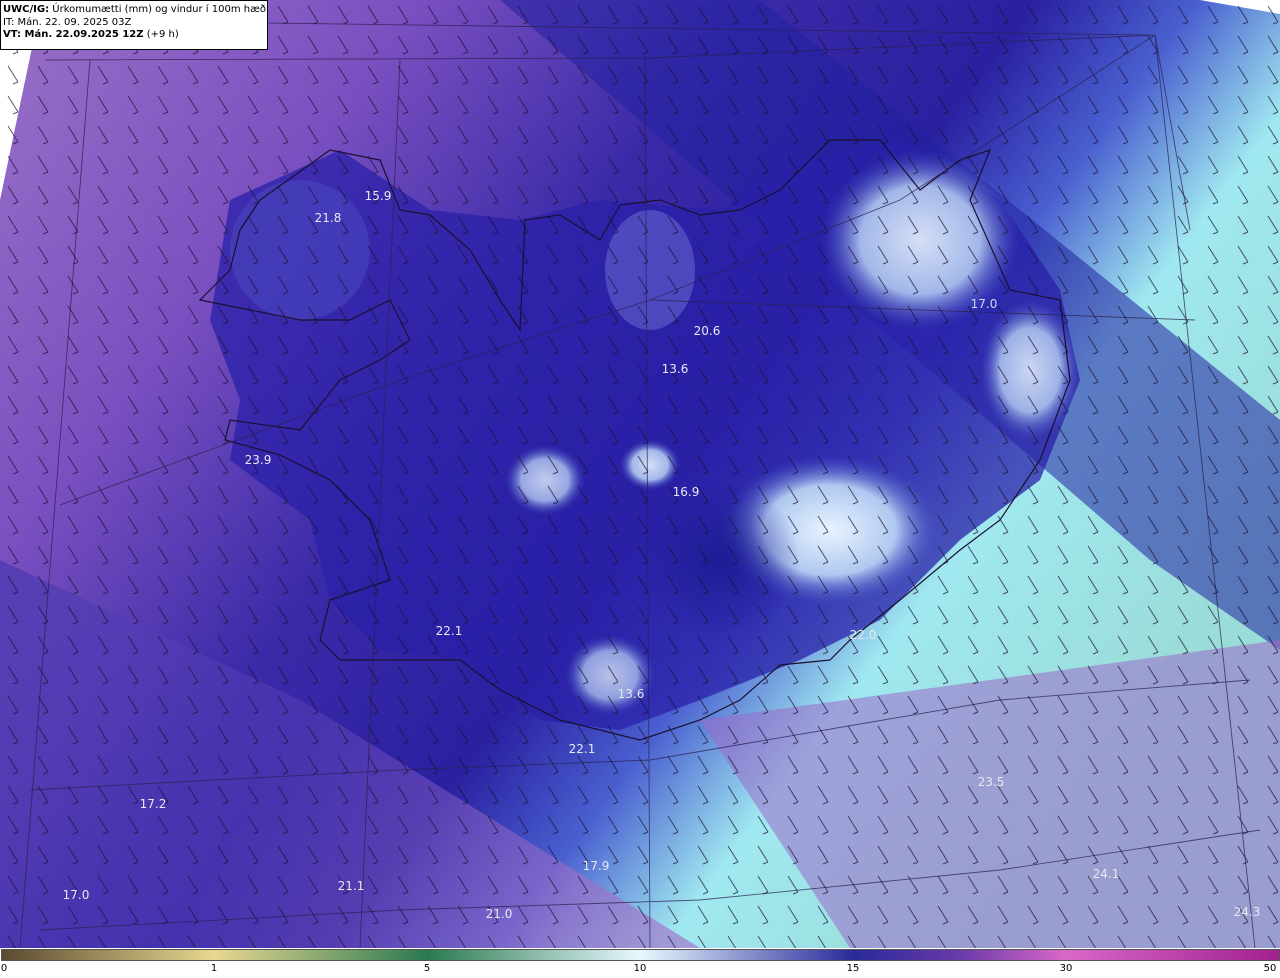 Image resolution: width=1280 pixels, height=978 pixels. Describe the element at coordinates (596, 866) in the screenshot. I see `station-value: 17.9` at that location.